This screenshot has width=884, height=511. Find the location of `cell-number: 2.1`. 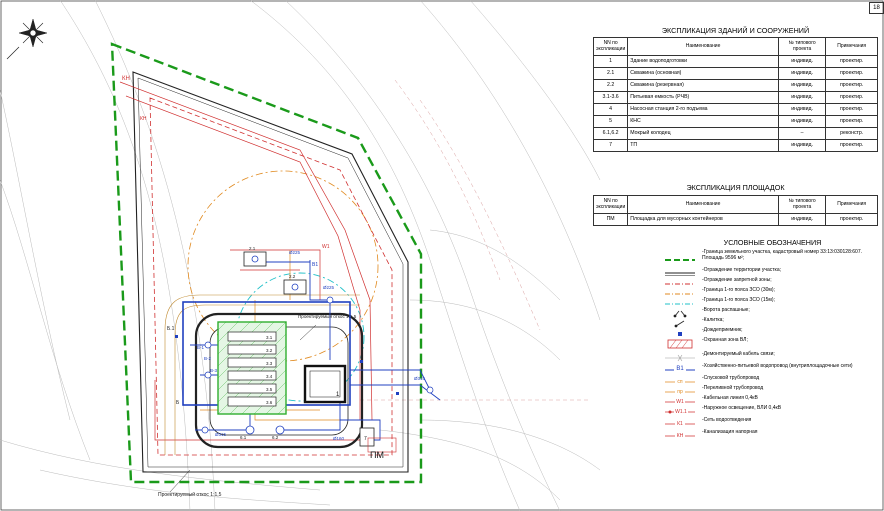

cell-number: 2.1 is located at coordinates (610, 73).